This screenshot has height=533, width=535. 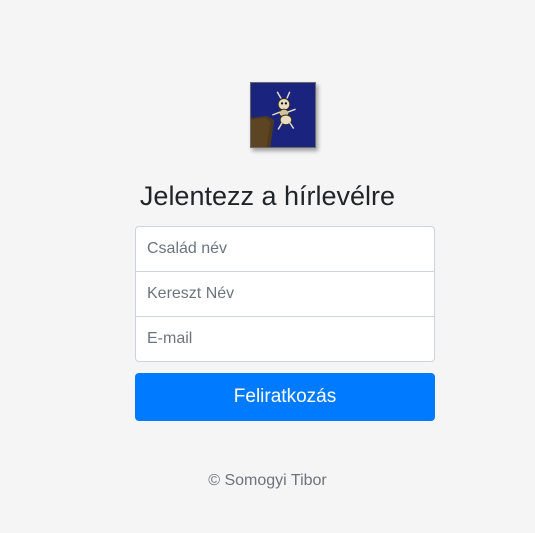 I want to click on ant-logo-icon, so click(x=283, y=115).